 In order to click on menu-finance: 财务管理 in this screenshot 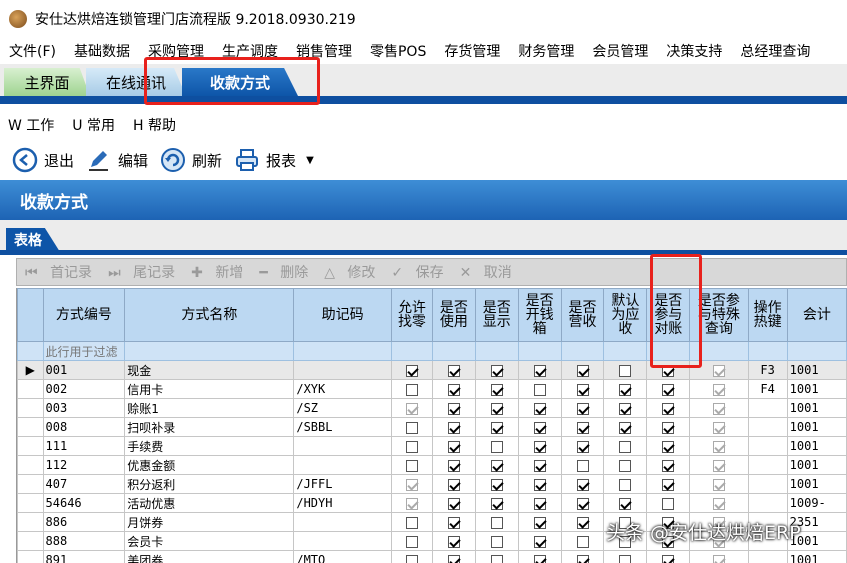, I will do `click(546, 51)`.